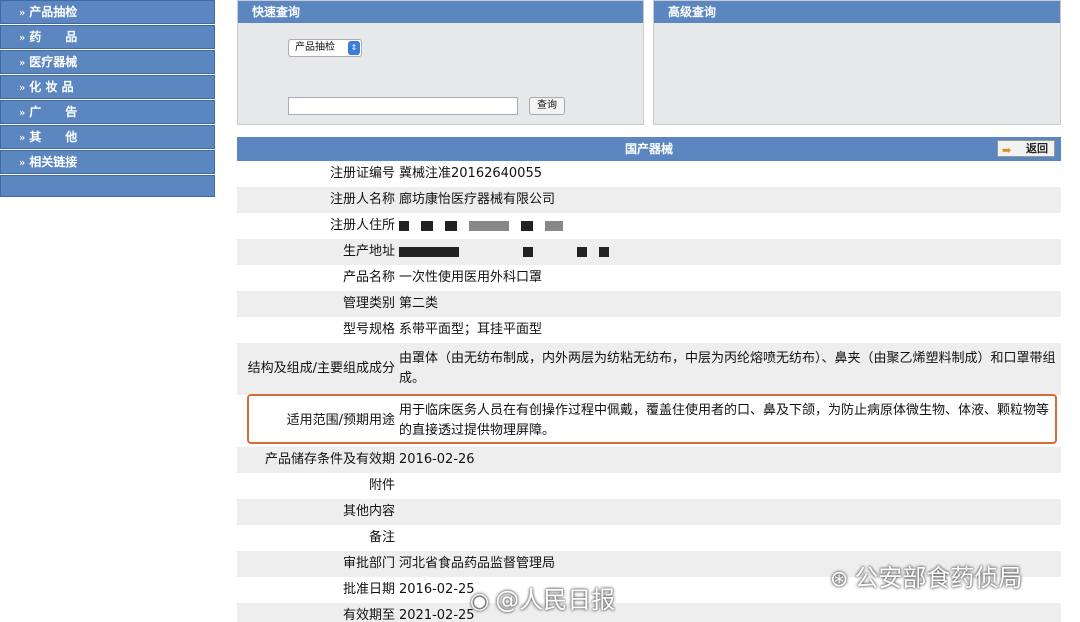 The height and width of the screenshot is (622, 1080). I want to click on sidebar-footer, so click(107, 186).